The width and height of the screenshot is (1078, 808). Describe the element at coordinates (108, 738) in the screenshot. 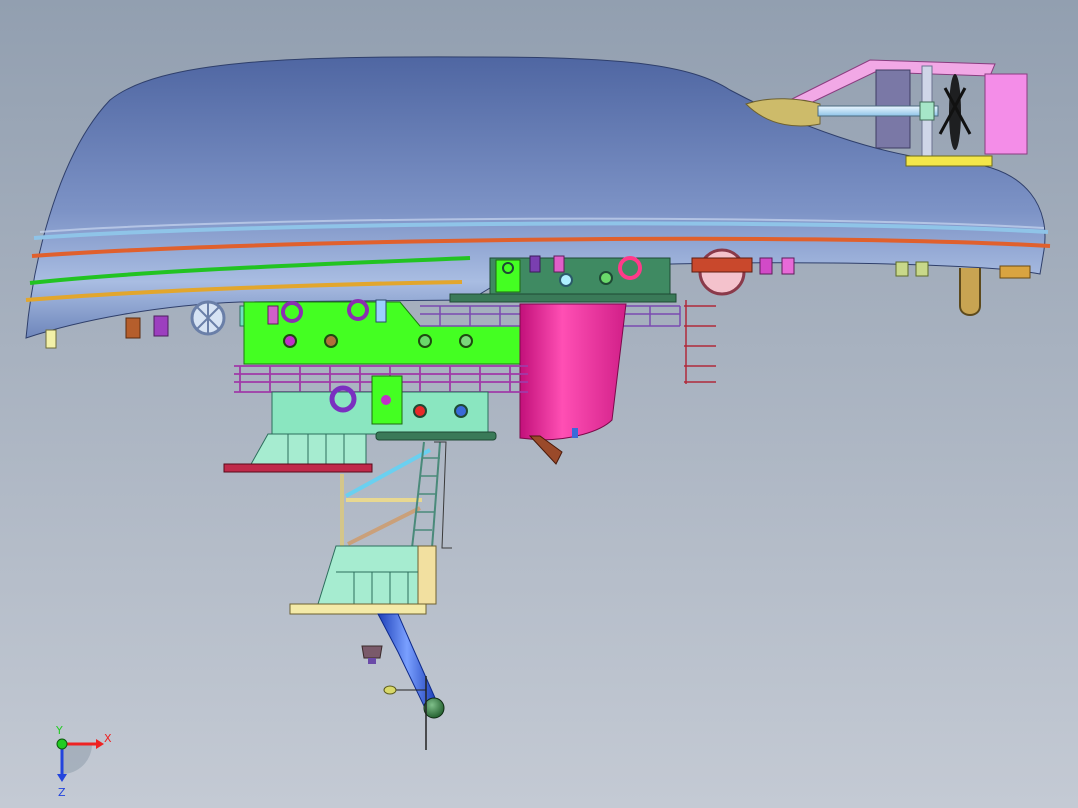

I see `x-axis-label: X` at that location.